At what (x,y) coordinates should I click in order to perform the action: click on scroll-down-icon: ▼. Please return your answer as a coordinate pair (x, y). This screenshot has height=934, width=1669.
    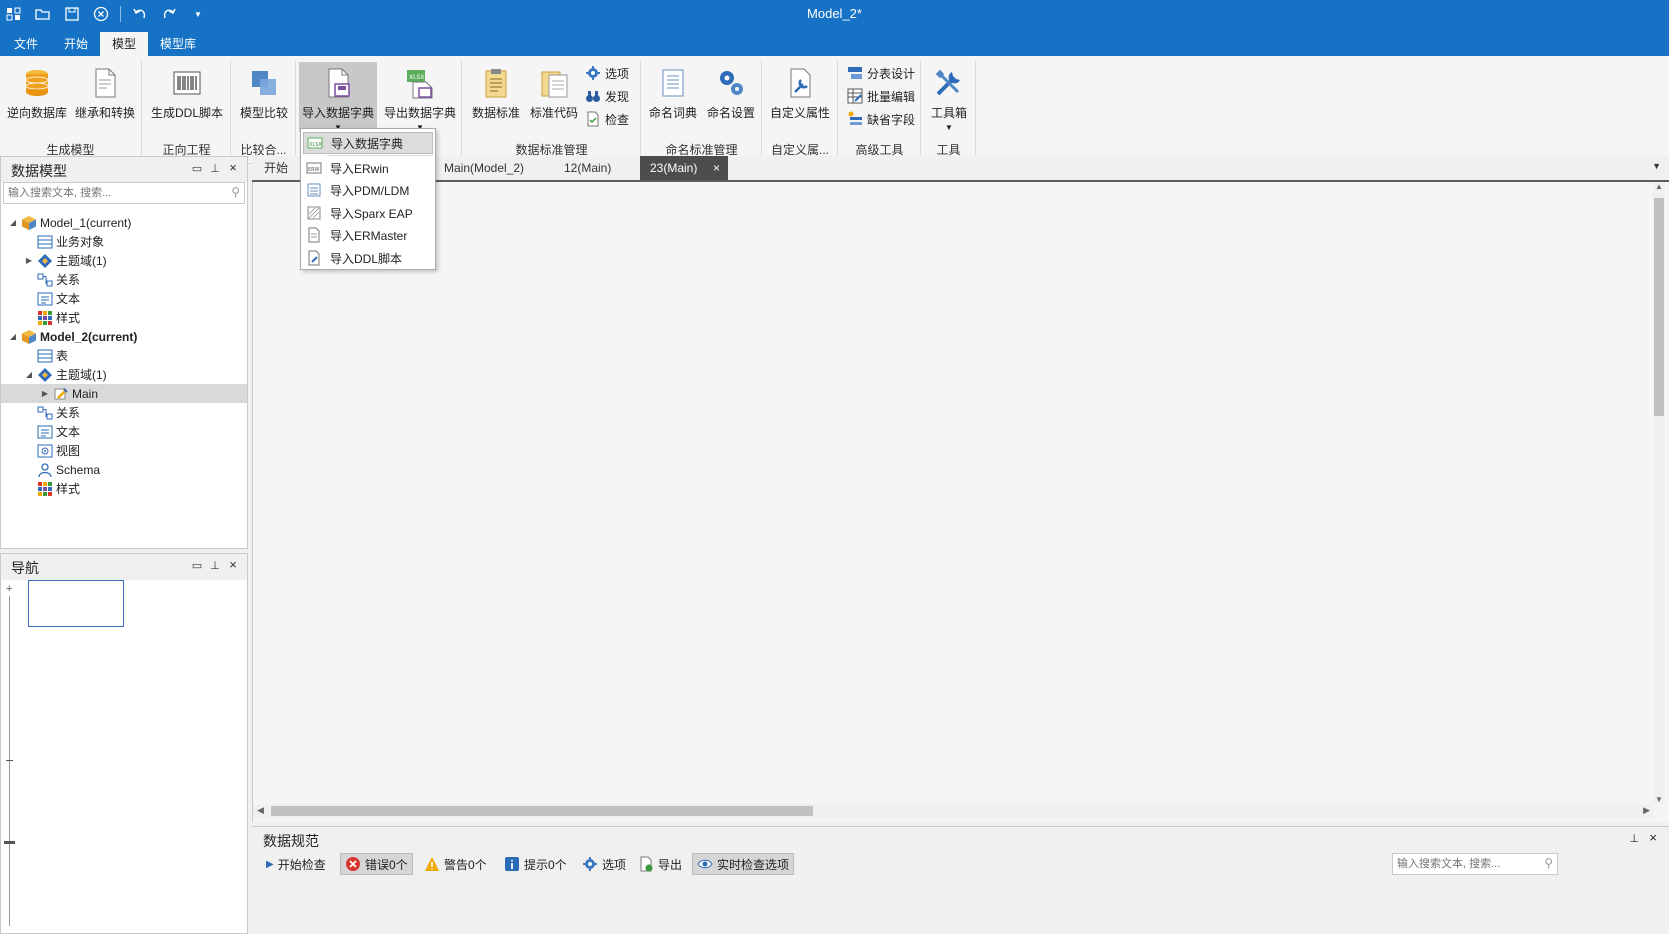
    Looking at the image, I should click on (1659, 799).